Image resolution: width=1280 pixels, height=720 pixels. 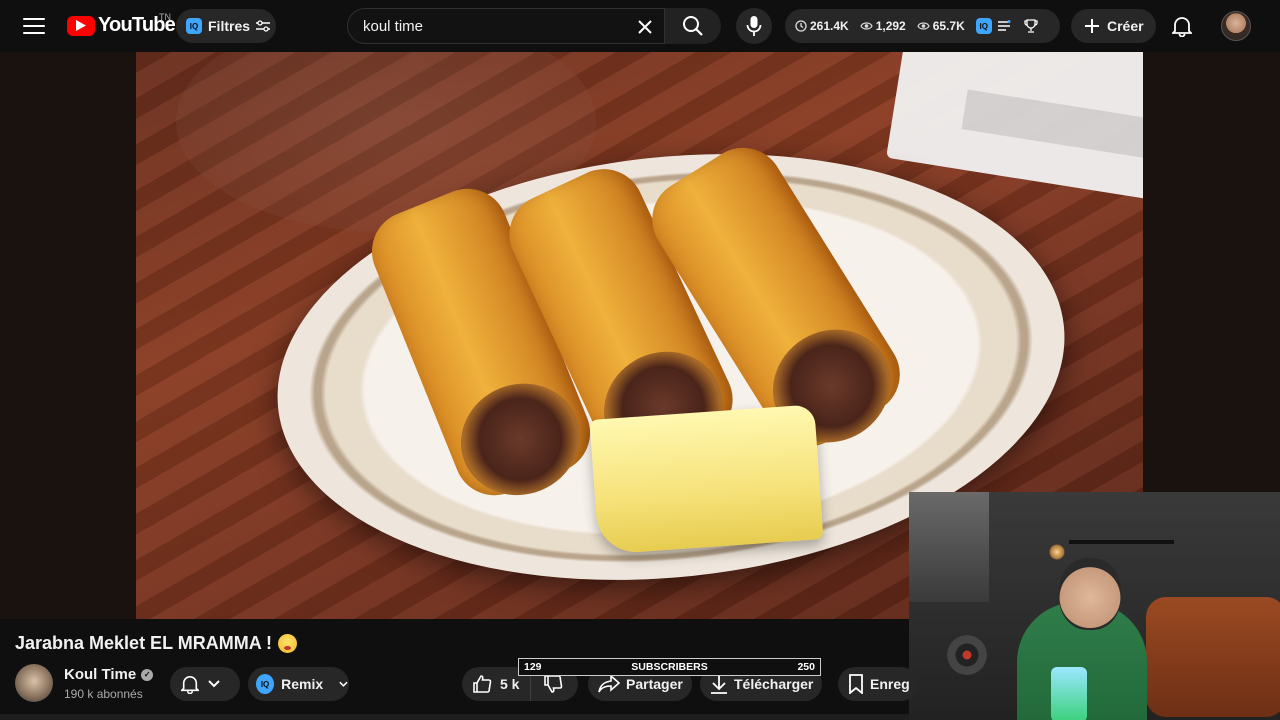 I want to click on filters-button: IQ Filtres, so click(x=226, y=26).